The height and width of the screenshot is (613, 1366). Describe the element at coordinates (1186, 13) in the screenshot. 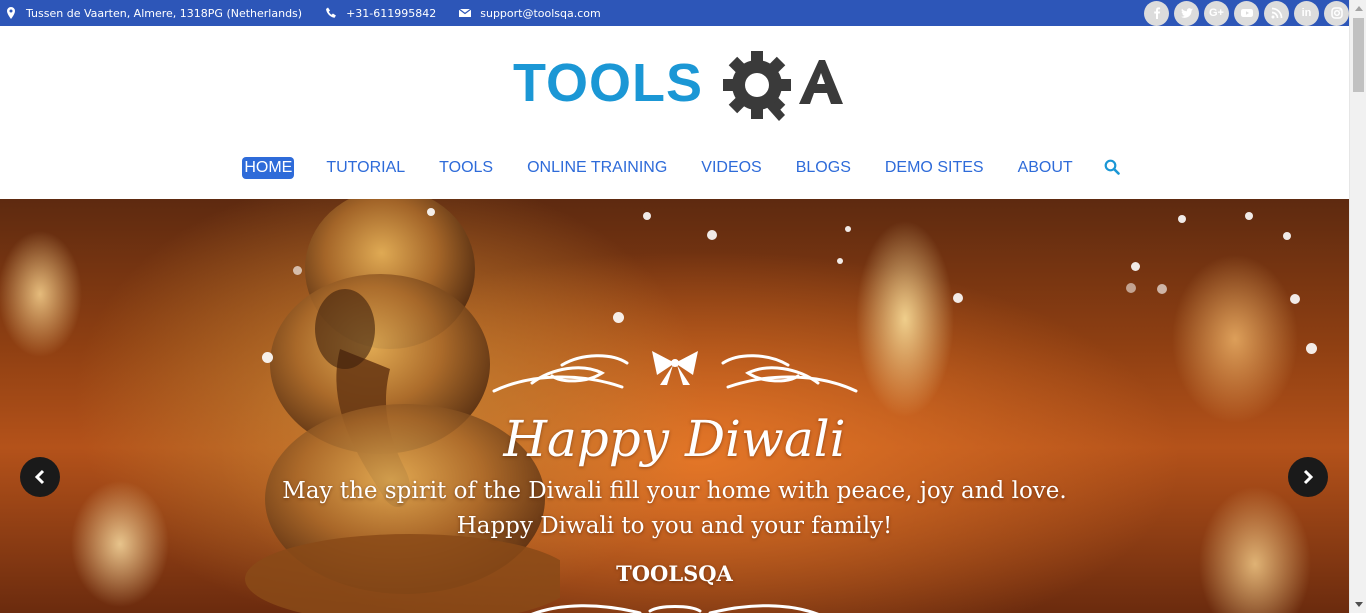

I see `twitter-icon` at that location.